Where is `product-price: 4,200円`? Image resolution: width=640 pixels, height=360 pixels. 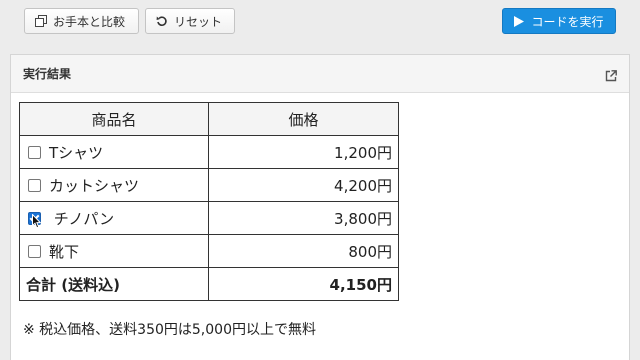 product-price: 4,200円 is located at coordinates (303, 185).